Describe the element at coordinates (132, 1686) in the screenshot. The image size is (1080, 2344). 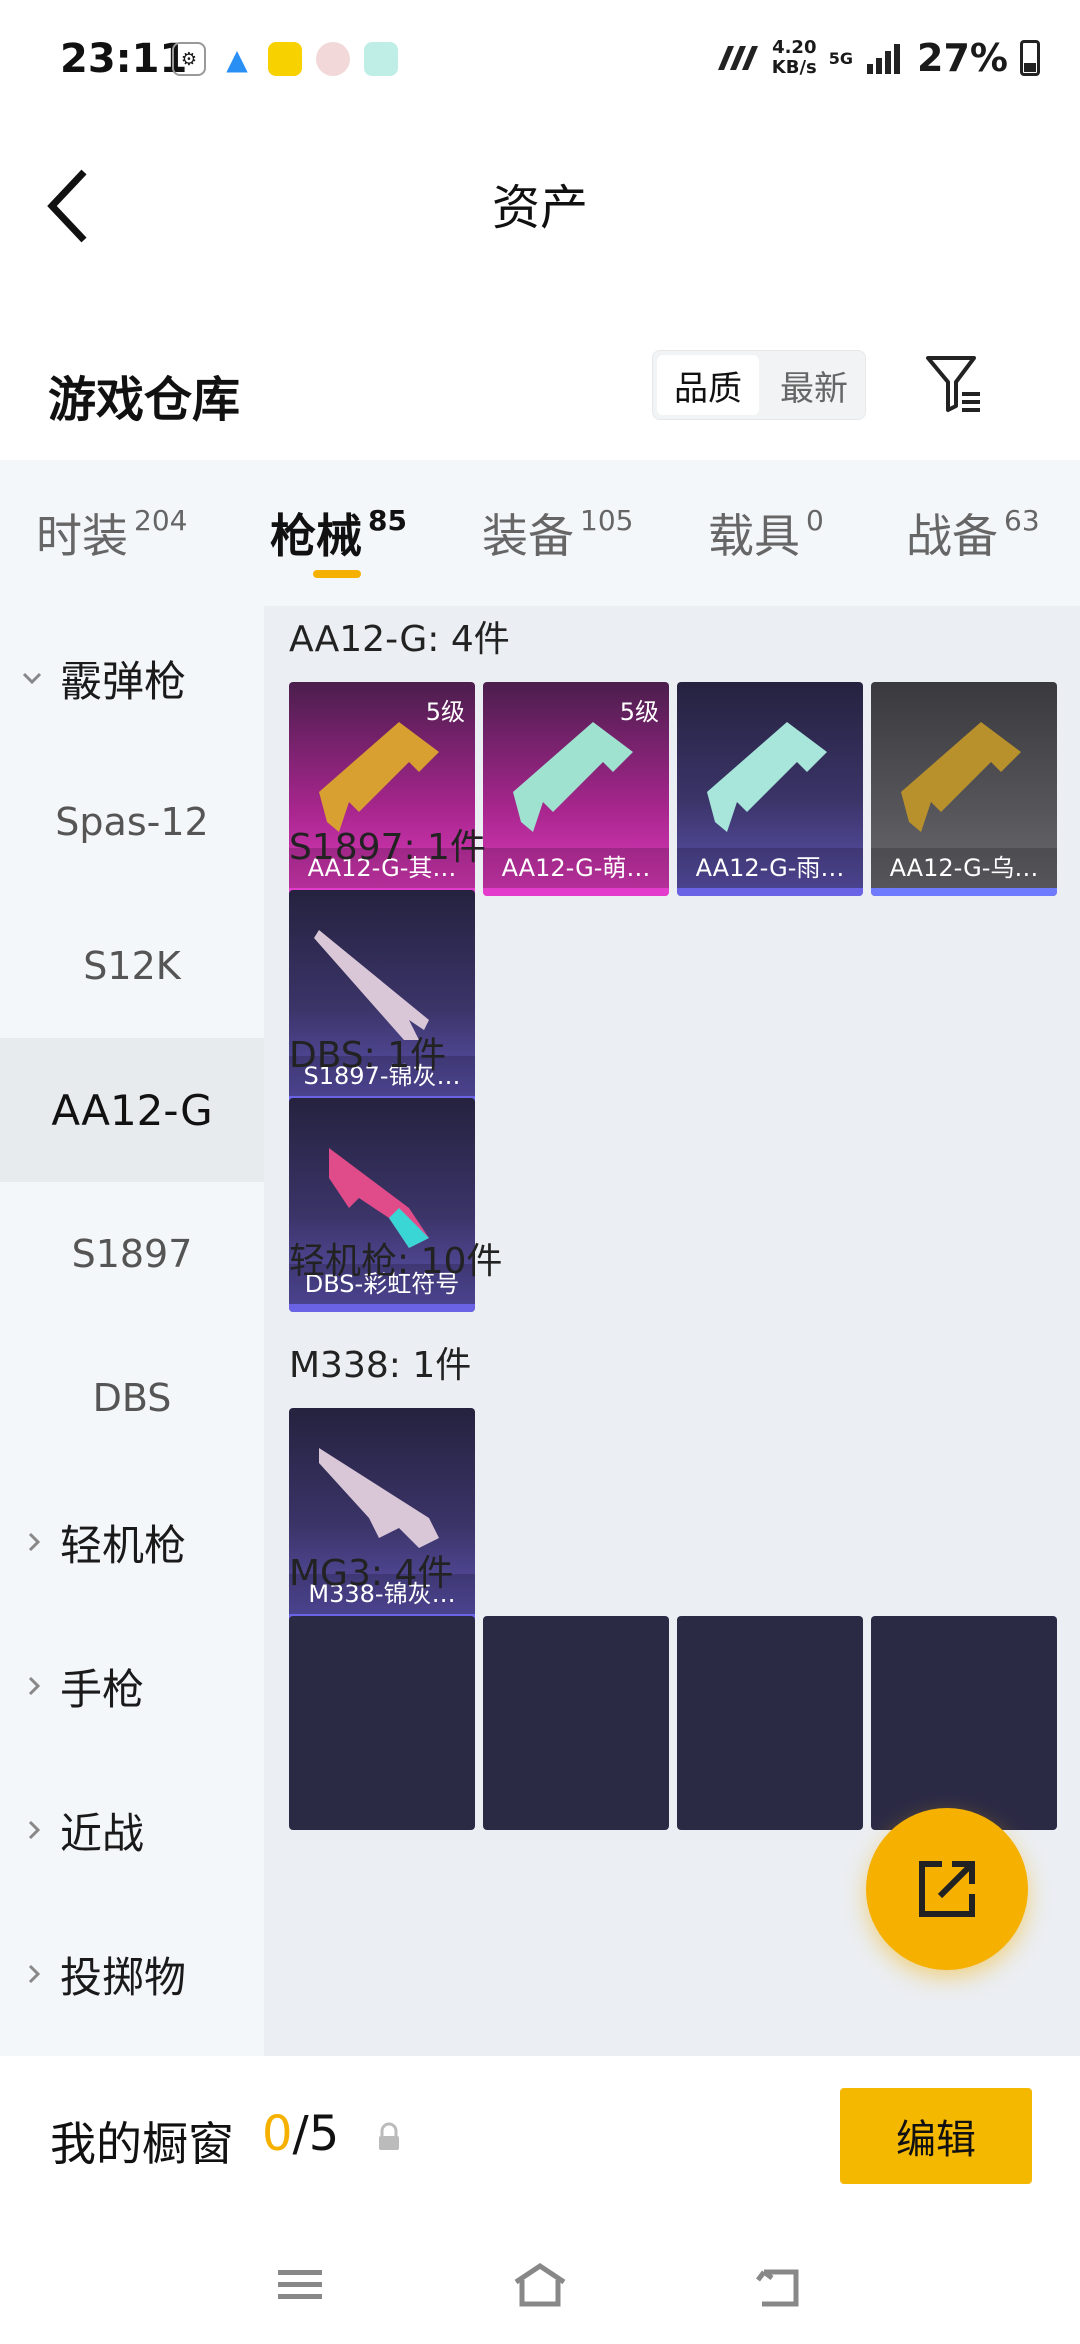
I see `sidebar-item-pistol: 手枪` at that location.